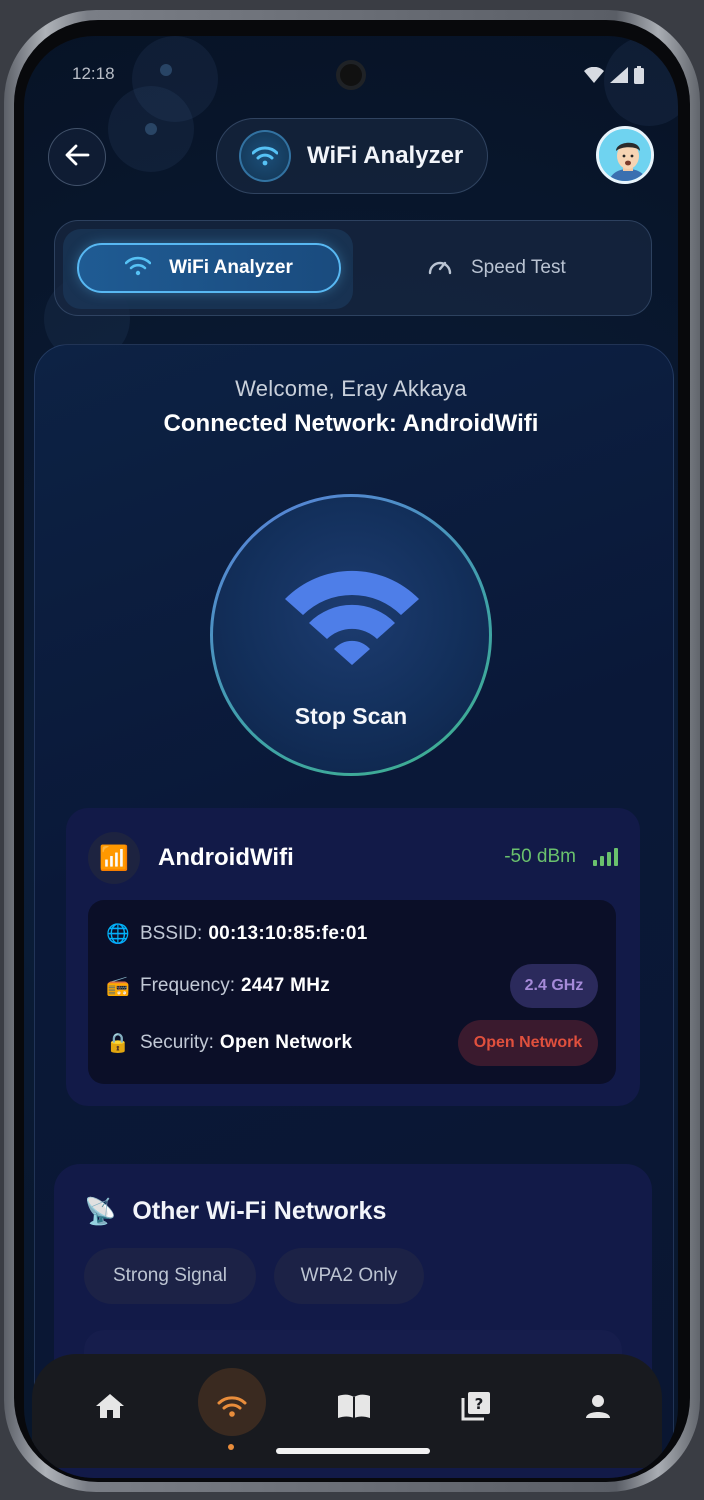 This screenshot has height=1500, width=704. I want to click on bssid-value: 00:13:10:85:fe:01, so click(288, 933).